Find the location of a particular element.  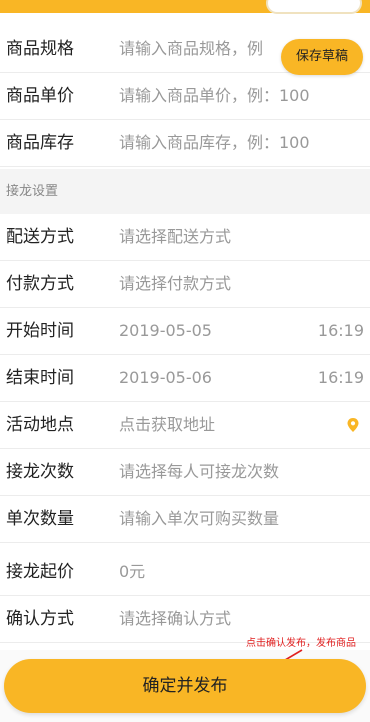

delivery-row: 配送方式 请选择配送方式 is located at coordinates (185, 237).